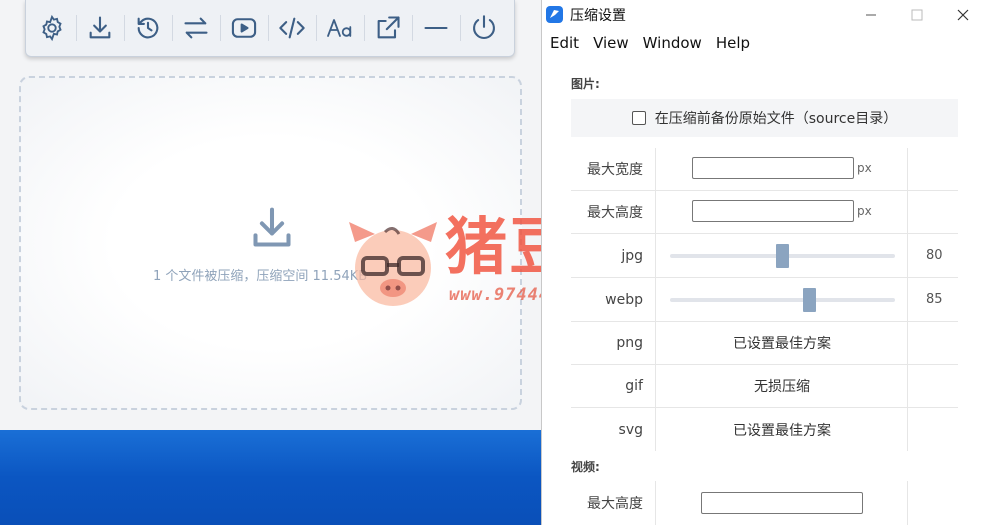 The image size is (985, 525). I want to click on menu-view: View, so click(607, 44).